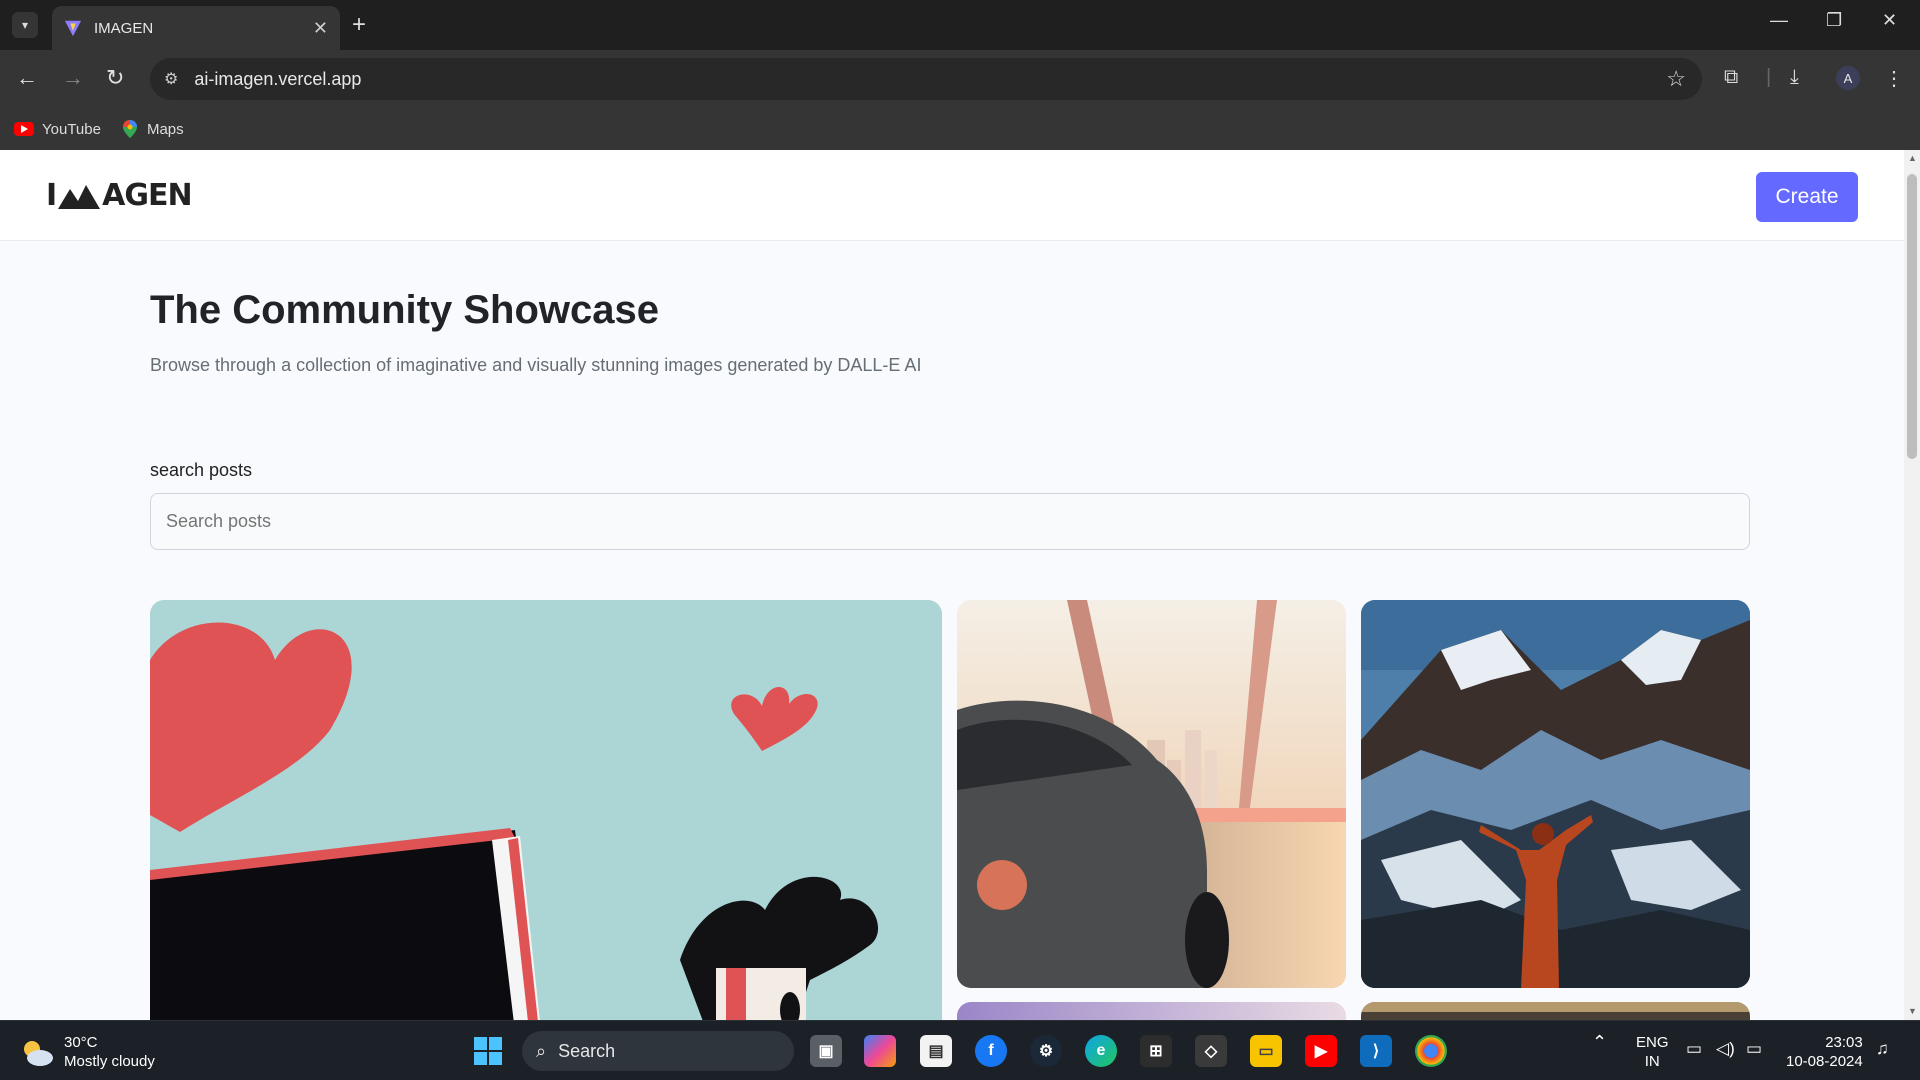 This screenshot has width=1920, height=1080. Describe the element at coordinates (926, 79) in the screenshot. I see `address-bar: ⚙ ai-imagen.vercel.app ☆` at that location.